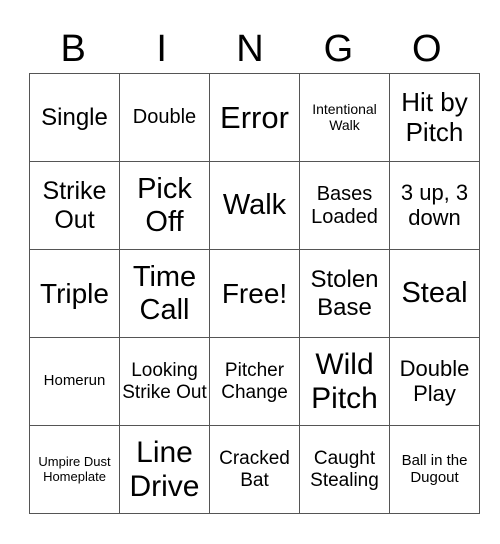  I want to click on bingo-cell: Walk, so click(254, 205).